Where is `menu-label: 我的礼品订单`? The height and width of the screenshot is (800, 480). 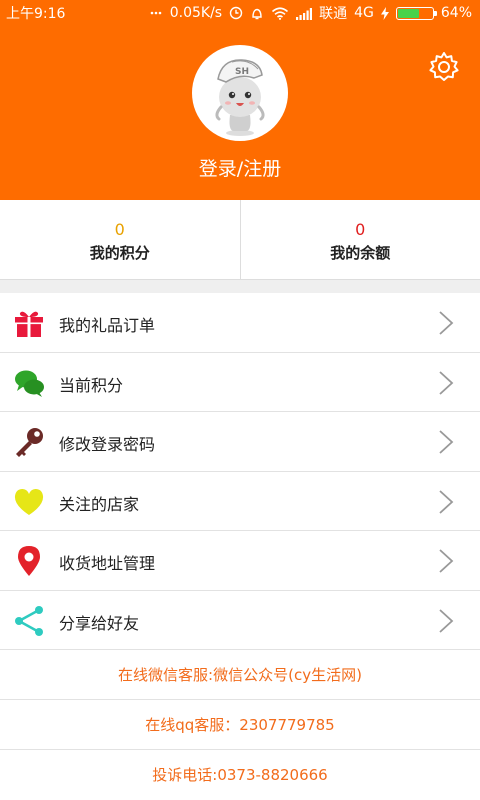
menu-label: 我的礼品订单 is located at coordinates (107, 325).